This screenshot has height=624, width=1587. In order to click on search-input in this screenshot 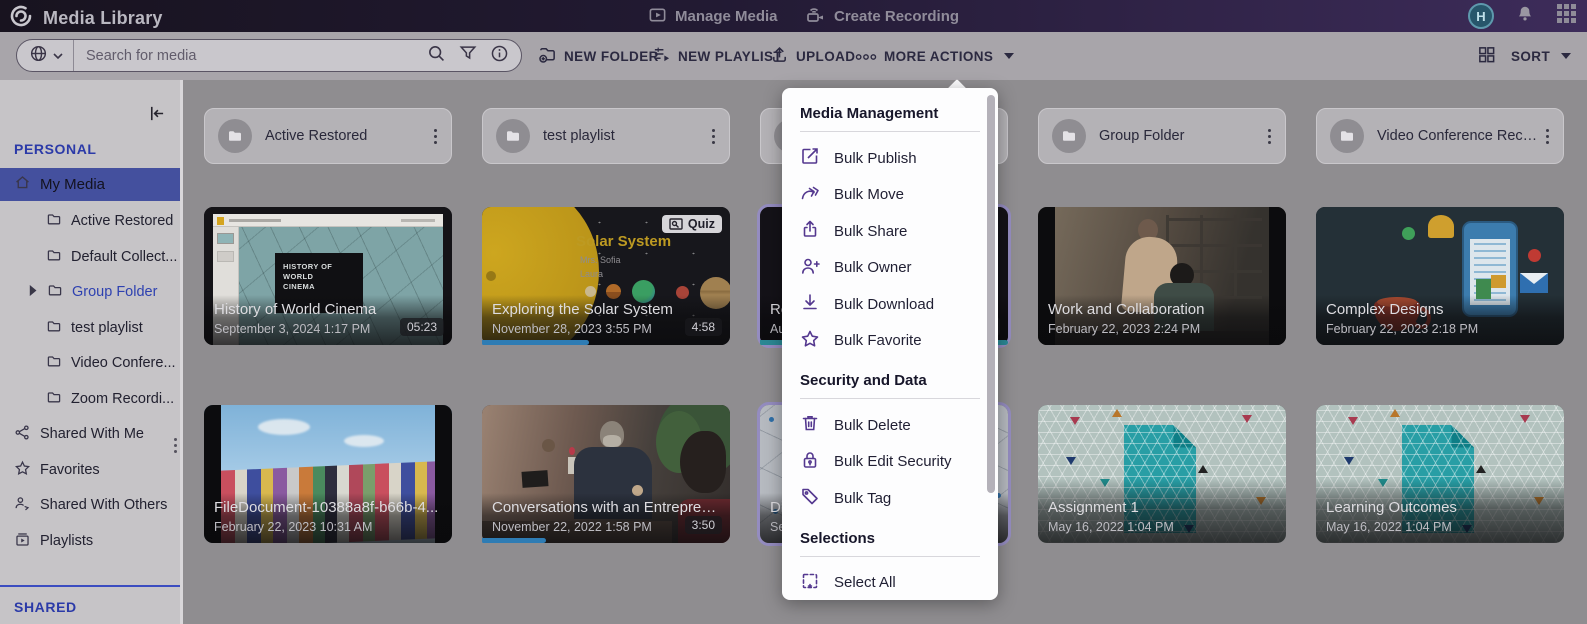, I will do `click(250, 55)`.